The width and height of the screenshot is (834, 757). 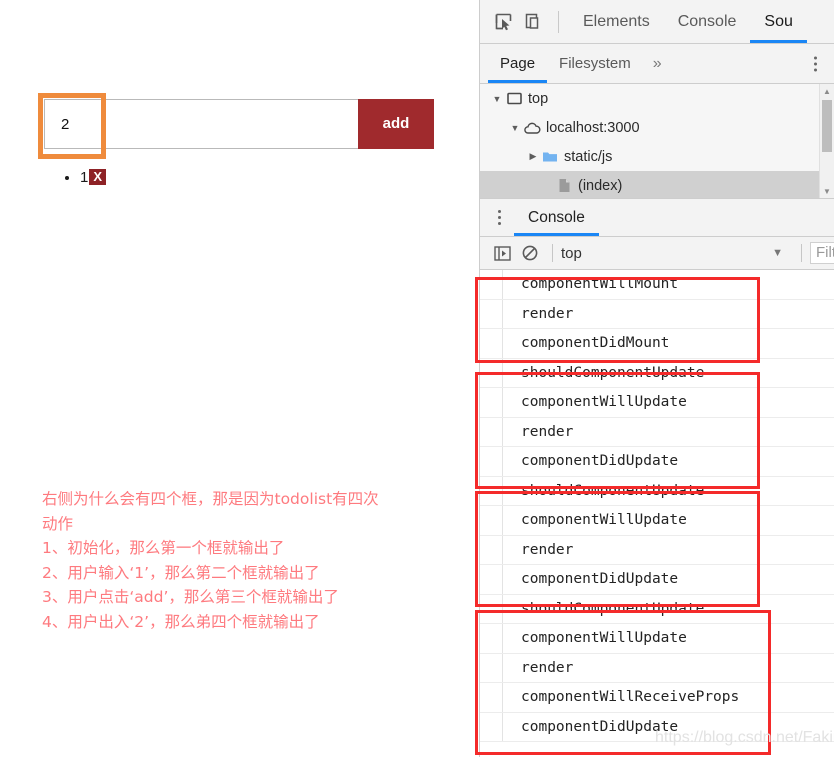 I want to click on sources-more-options-icon, so click(x=815, y=63).